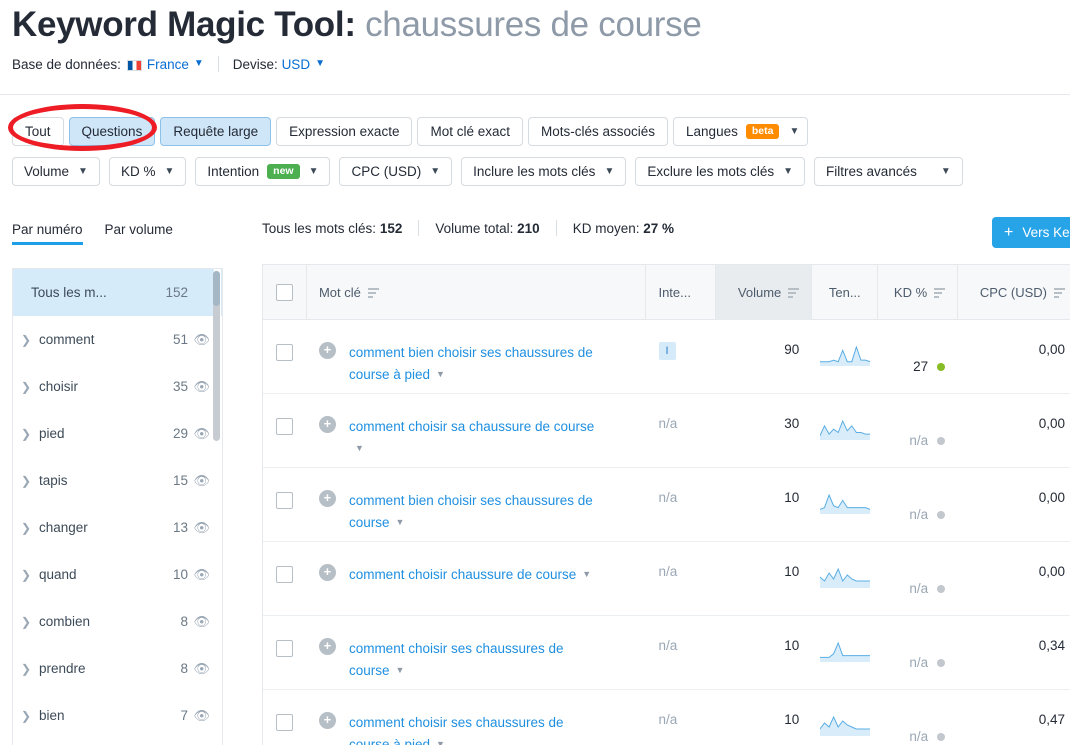  I want to click on column-header-cpc: CPC (USD), so click(1014, 292).